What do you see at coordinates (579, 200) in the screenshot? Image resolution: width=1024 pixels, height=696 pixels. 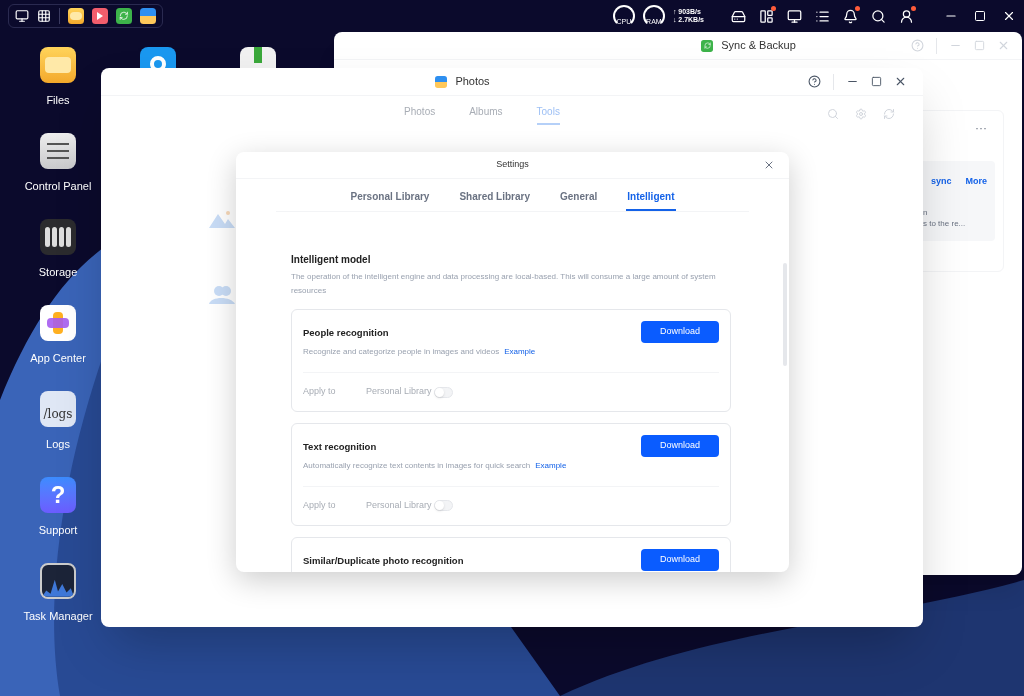 I see `tab: General` at bounding box center [579, 200].